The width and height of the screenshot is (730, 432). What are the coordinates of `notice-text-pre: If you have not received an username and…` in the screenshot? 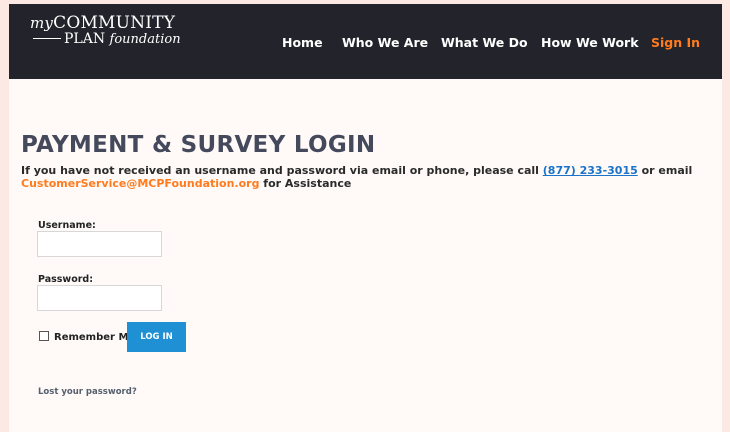 It's located at (282, 170).